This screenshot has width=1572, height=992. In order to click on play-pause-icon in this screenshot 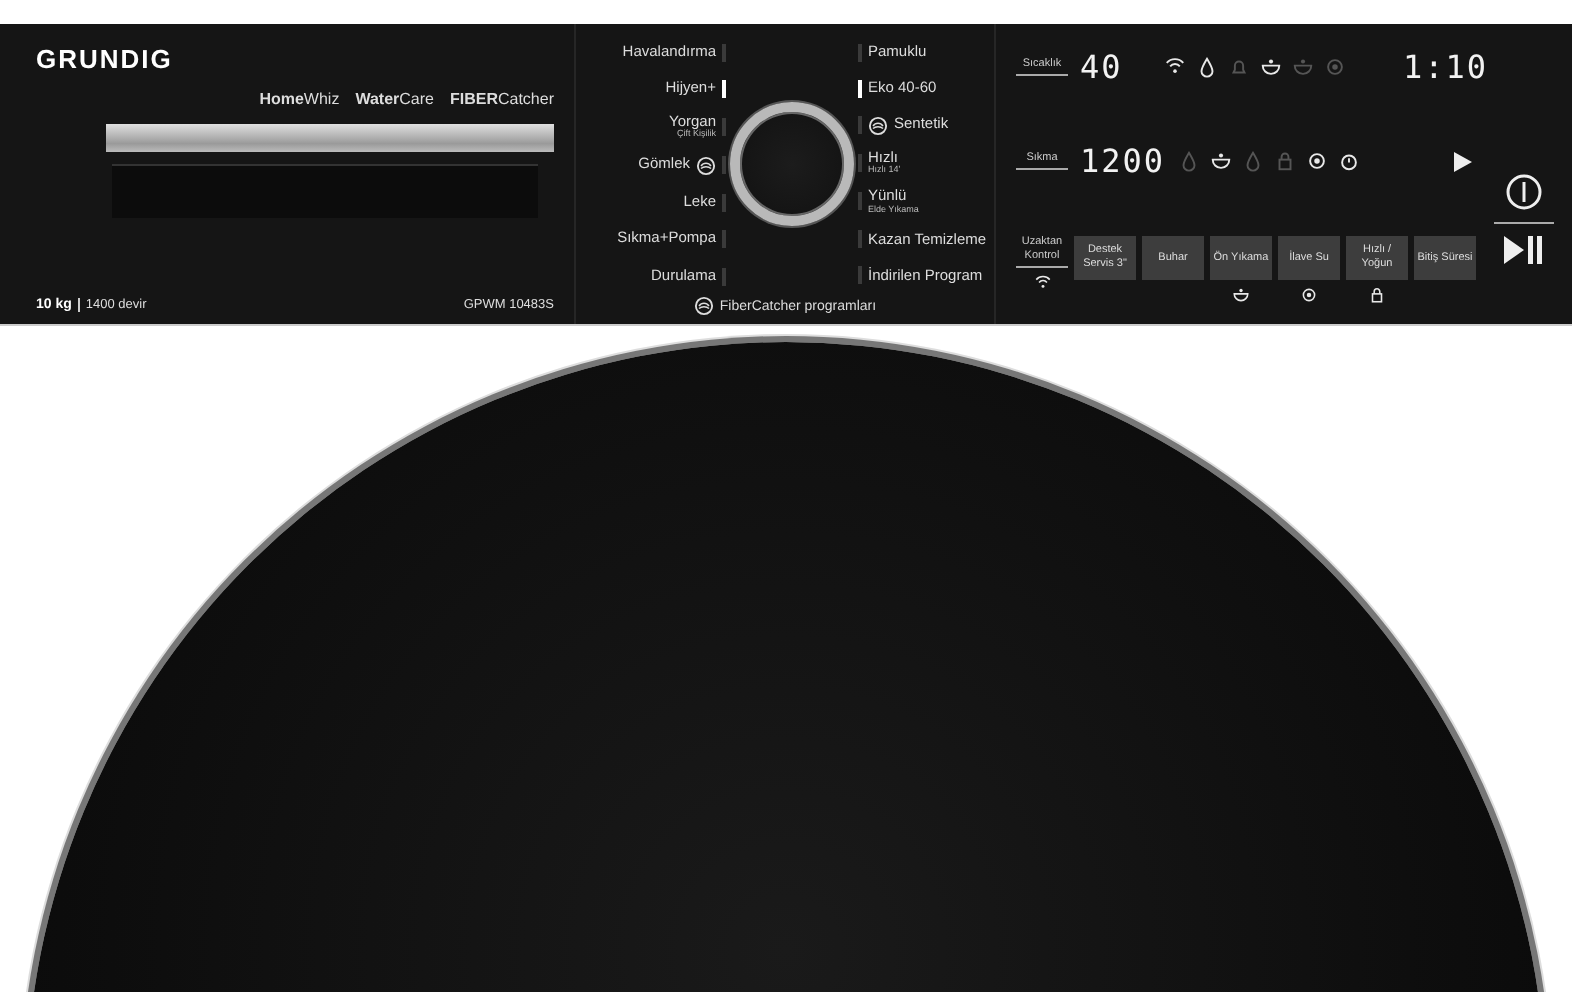, I will do `click(1524, 250)`.